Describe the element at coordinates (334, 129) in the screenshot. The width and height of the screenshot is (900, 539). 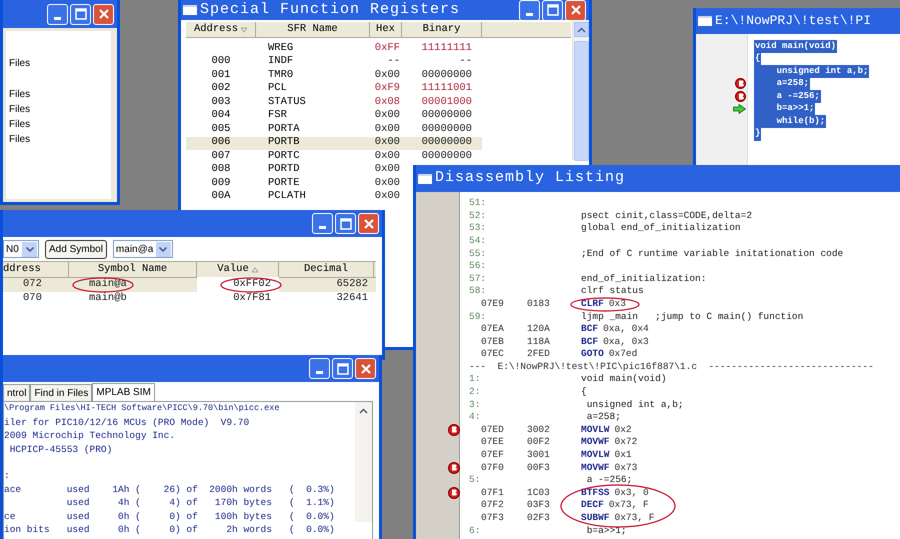
I see `table-row: 005 PORTA 0x00 00000000` at that location.